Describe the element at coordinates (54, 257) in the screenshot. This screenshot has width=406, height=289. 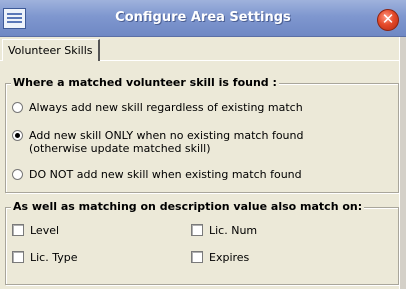
I see `checkbox-label: Lic. Type` at that location.